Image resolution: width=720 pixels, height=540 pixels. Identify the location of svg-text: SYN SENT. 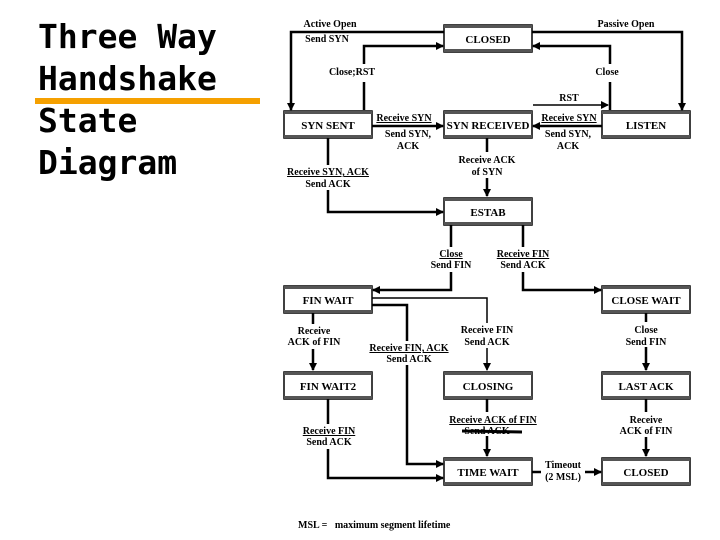
(328, 126).